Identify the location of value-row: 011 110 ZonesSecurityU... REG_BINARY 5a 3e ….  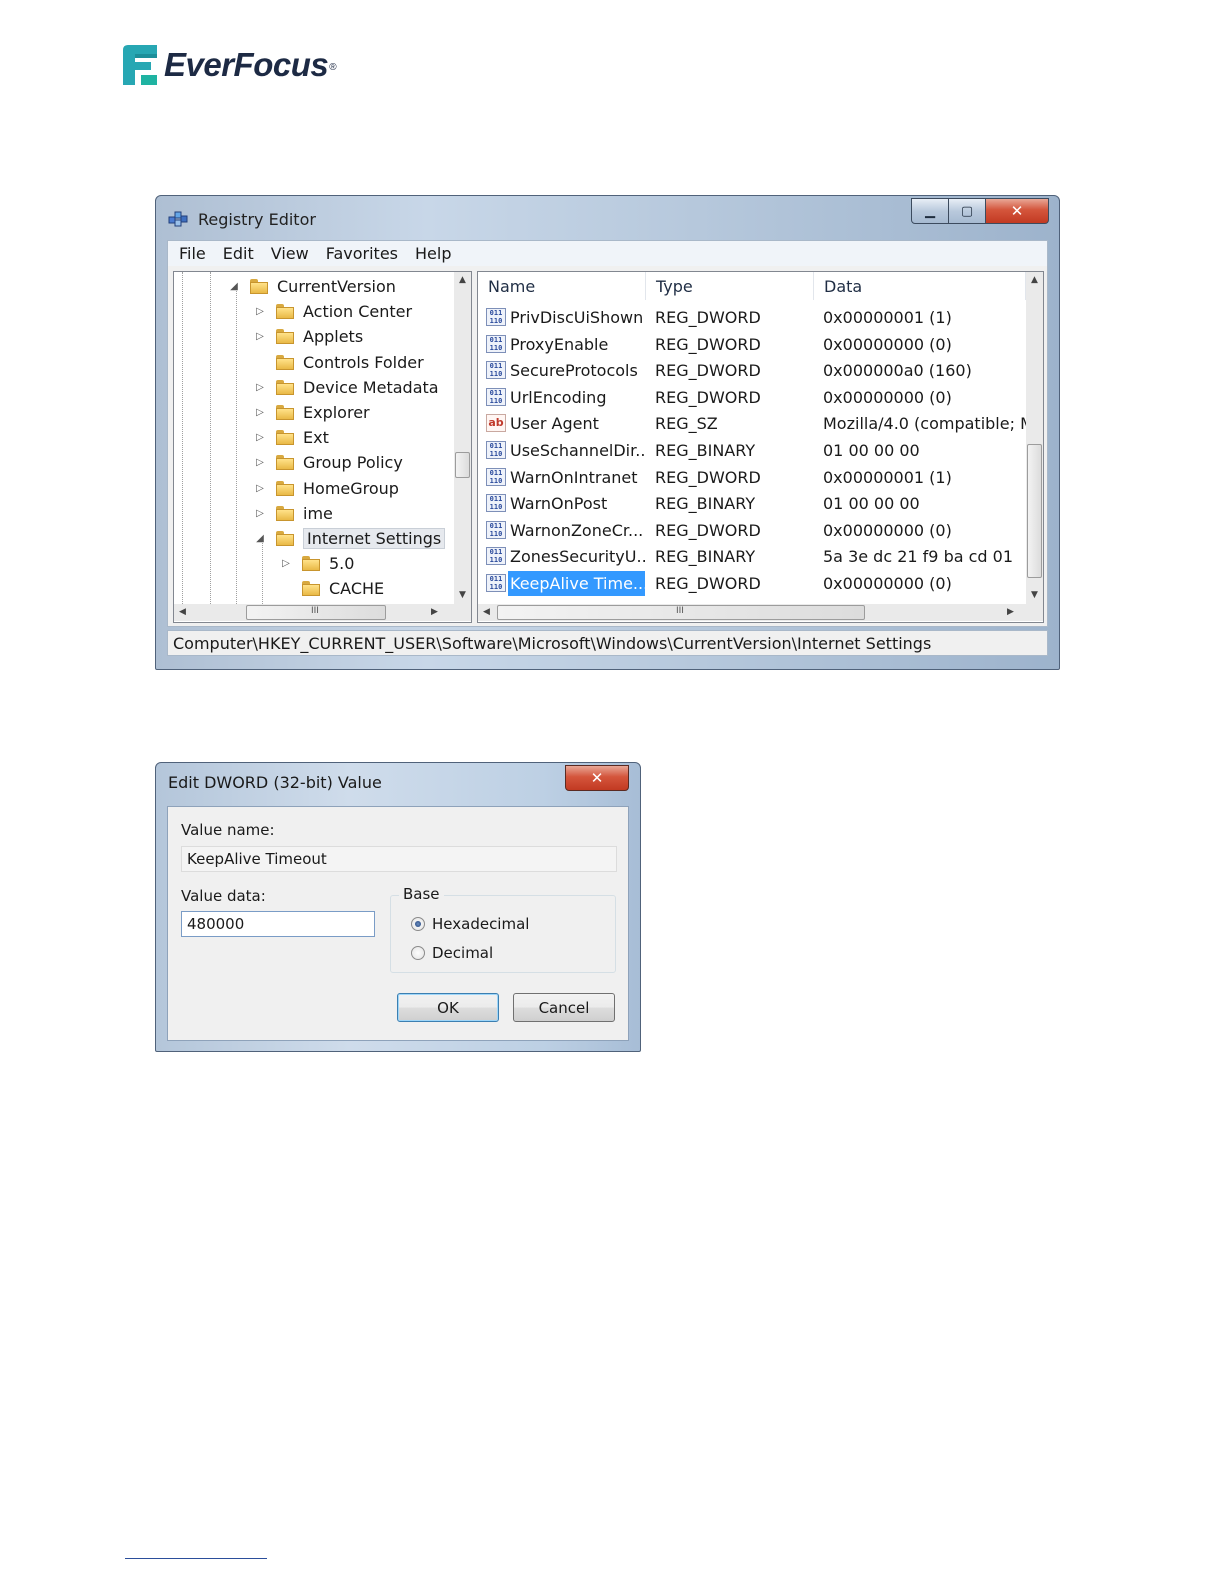
(753, 557).